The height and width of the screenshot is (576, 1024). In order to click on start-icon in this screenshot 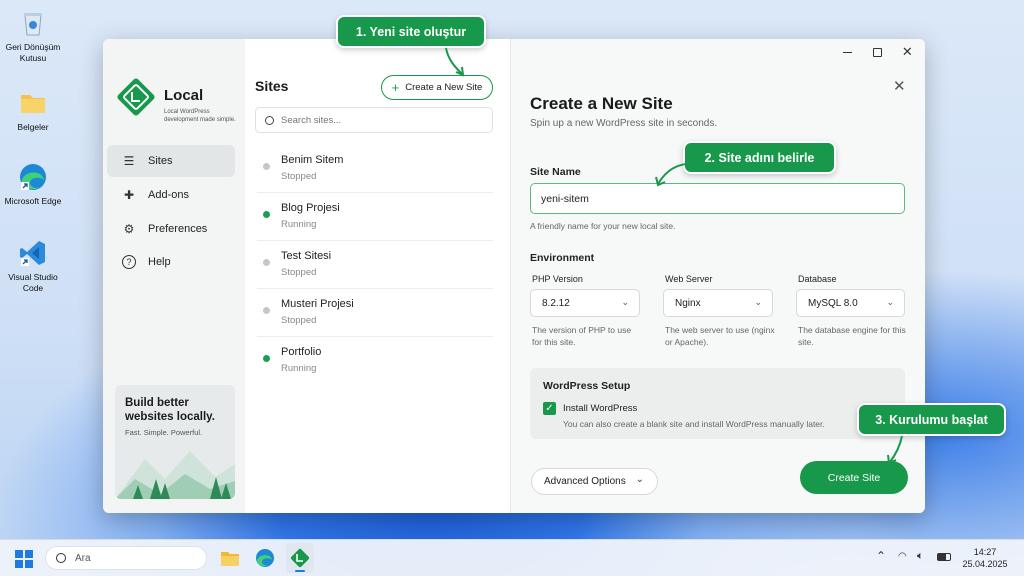, I will do `click(24, 559)`.